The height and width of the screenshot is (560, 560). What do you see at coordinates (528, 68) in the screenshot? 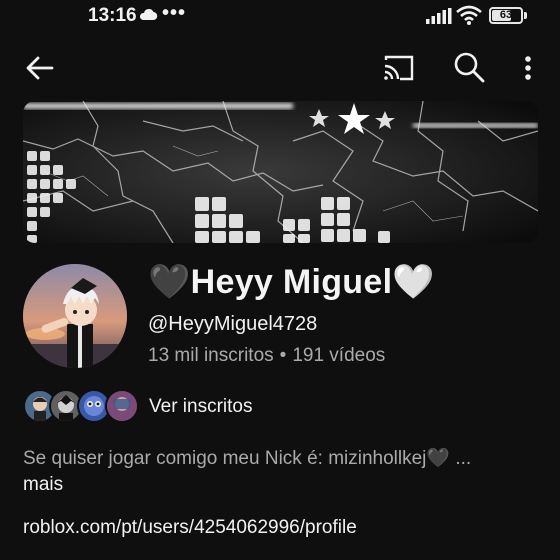
I see `more-vert-icon` at bounding box center [528, 68].